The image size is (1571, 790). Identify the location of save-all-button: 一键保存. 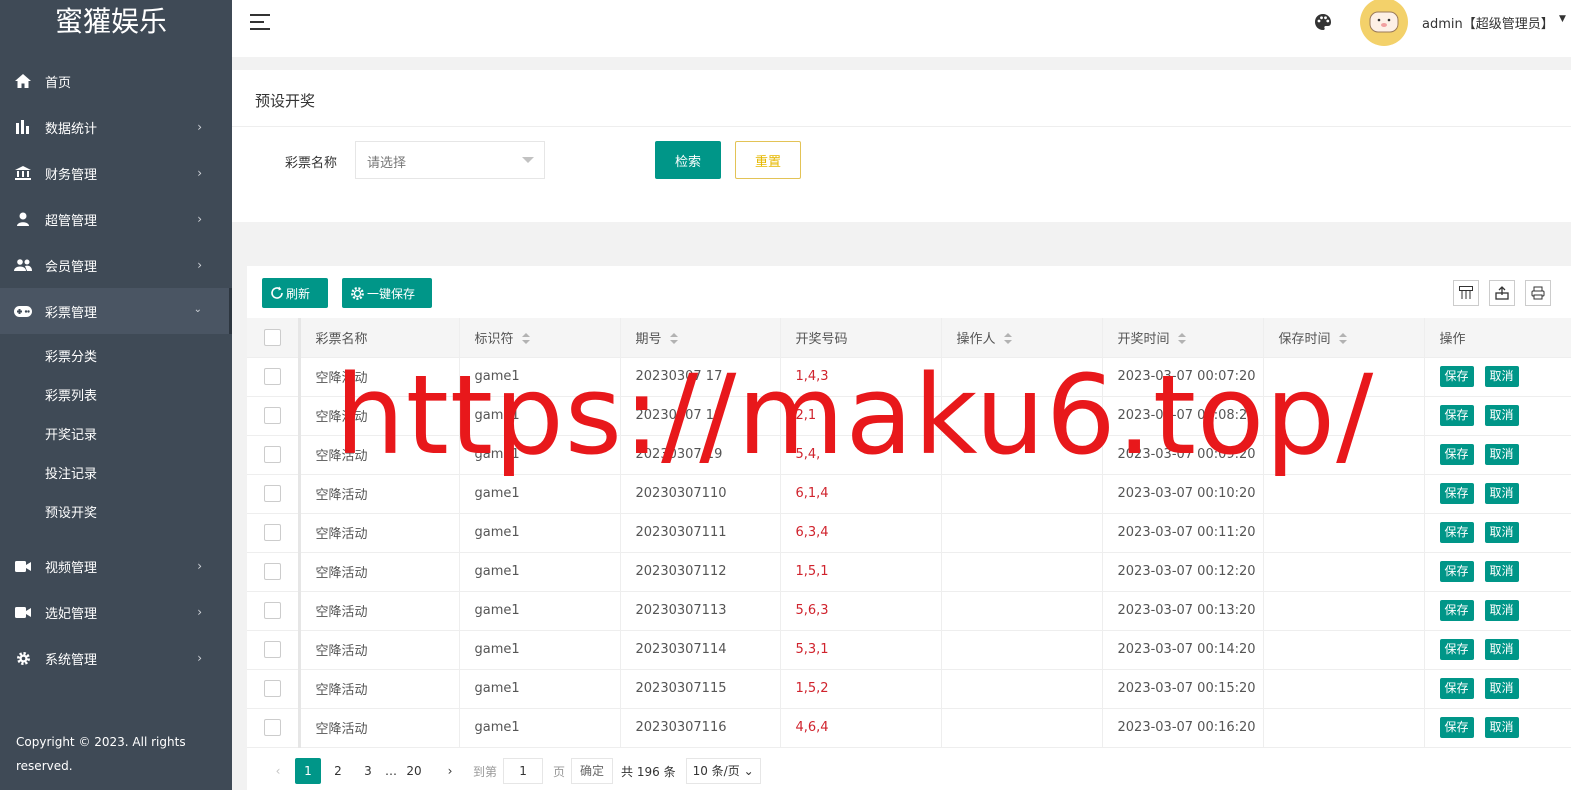
(387, 293).